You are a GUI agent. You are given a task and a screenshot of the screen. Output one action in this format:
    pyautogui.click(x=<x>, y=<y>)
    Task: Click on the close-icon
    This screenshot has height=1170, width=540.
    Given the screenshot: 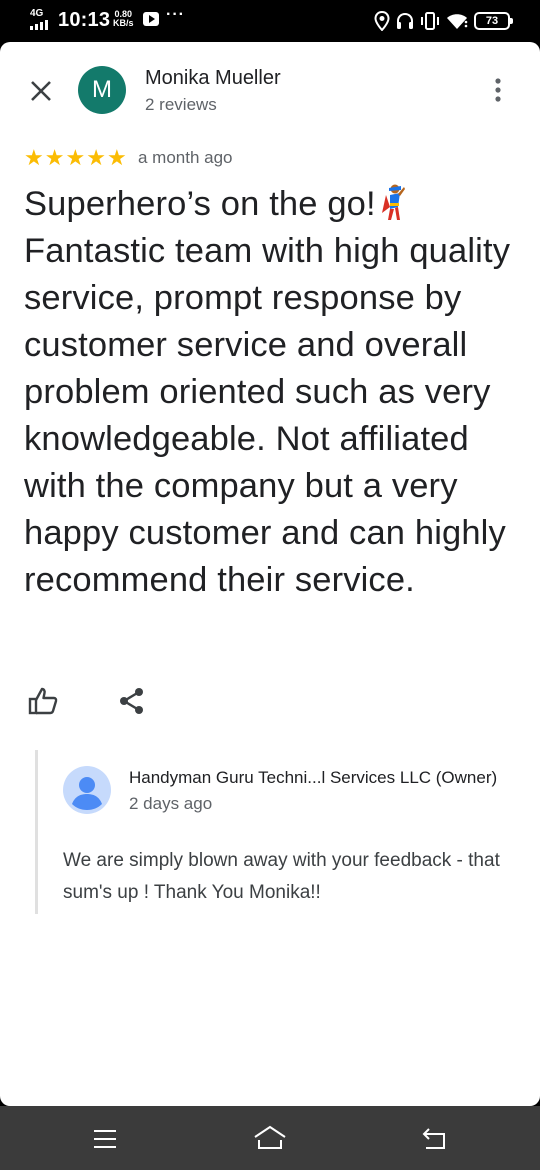 What is the action you would take?
    pyautogui.click(x=41, y=91)
    